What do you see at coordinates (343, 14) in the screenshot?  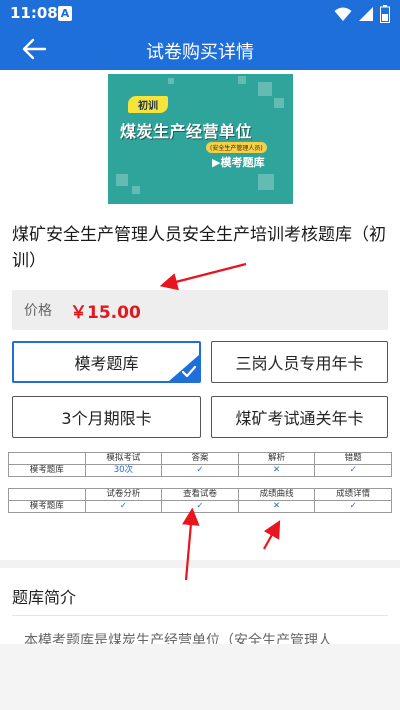 I see `wifi-icon` at bounding box center [343, 14].